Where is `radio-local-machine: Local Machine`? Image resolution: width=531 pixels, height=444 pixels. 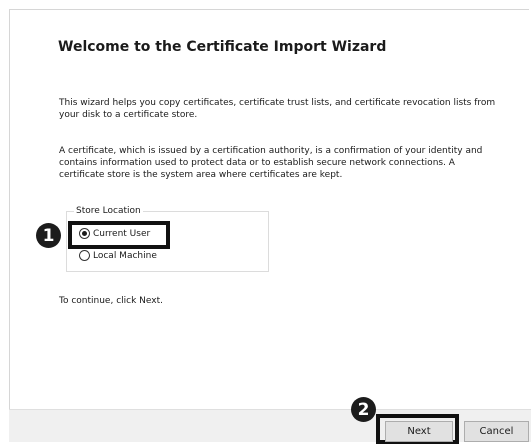
radio-local-machine: Local Machine is located at coordinates (118, 255).